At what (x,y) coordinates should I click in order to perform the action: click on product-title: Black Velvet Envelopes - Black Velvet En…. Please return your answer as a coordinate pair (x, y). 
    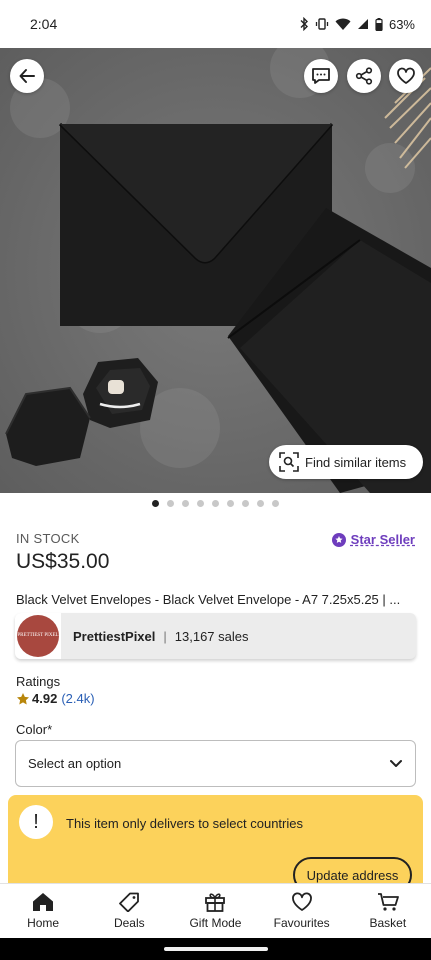
    Looking at the image, I should click on (208, 599).